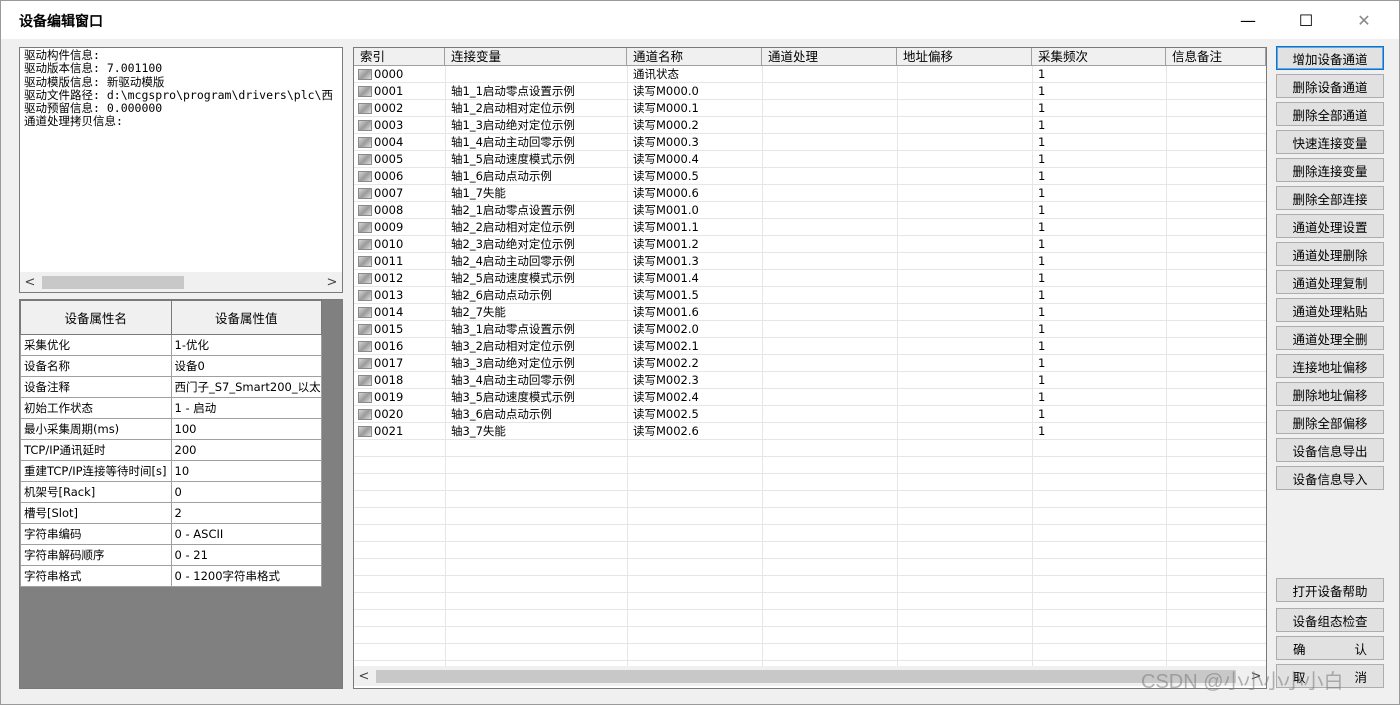 The width and height of the screenshot is (1400, 705). I want to click on maximize-icon: ☐, so click(1306, 20).